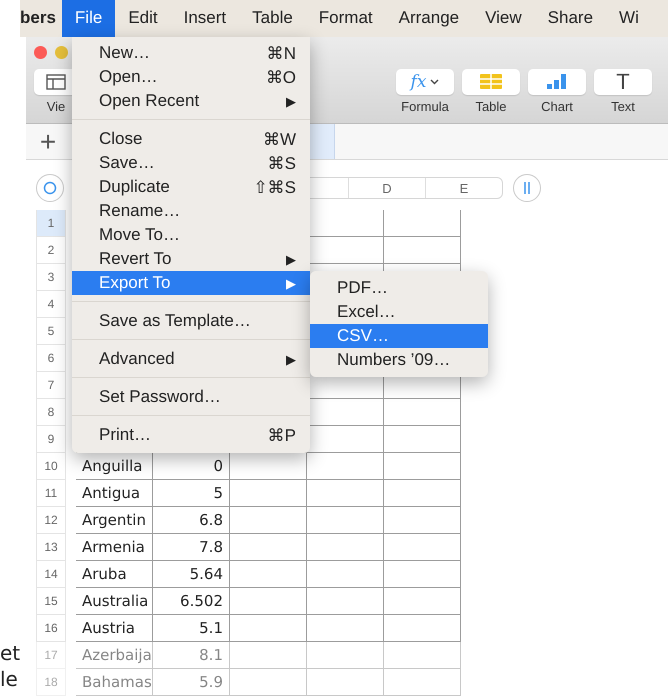 This screenshot has width=668, height=696. I want to click on menu-item: Open… ⌘O, so click(191, 77).